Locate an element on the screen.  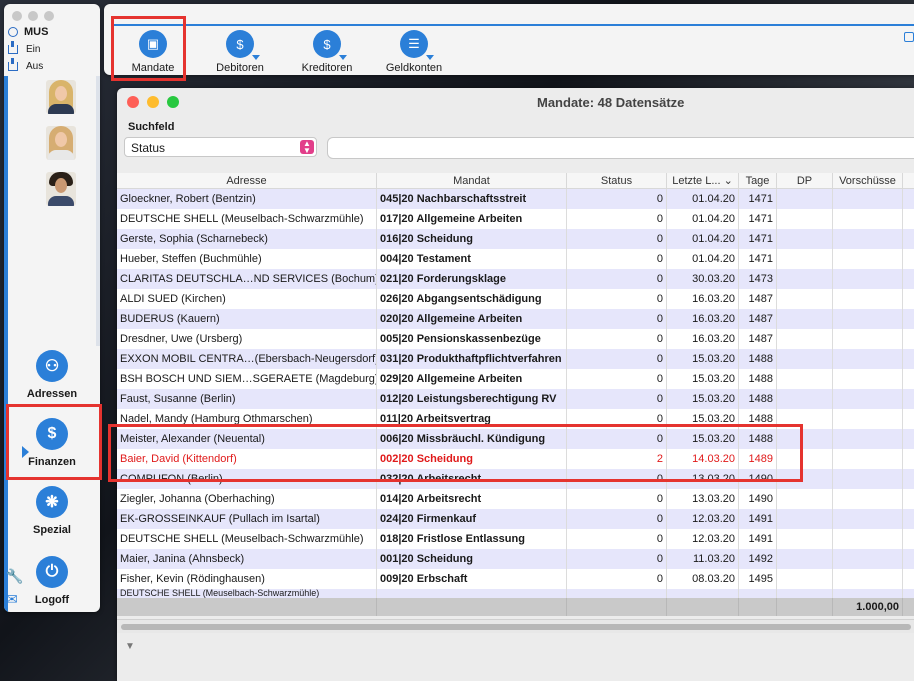
clock-in-button: Ein is located at coordinates (24, 48).